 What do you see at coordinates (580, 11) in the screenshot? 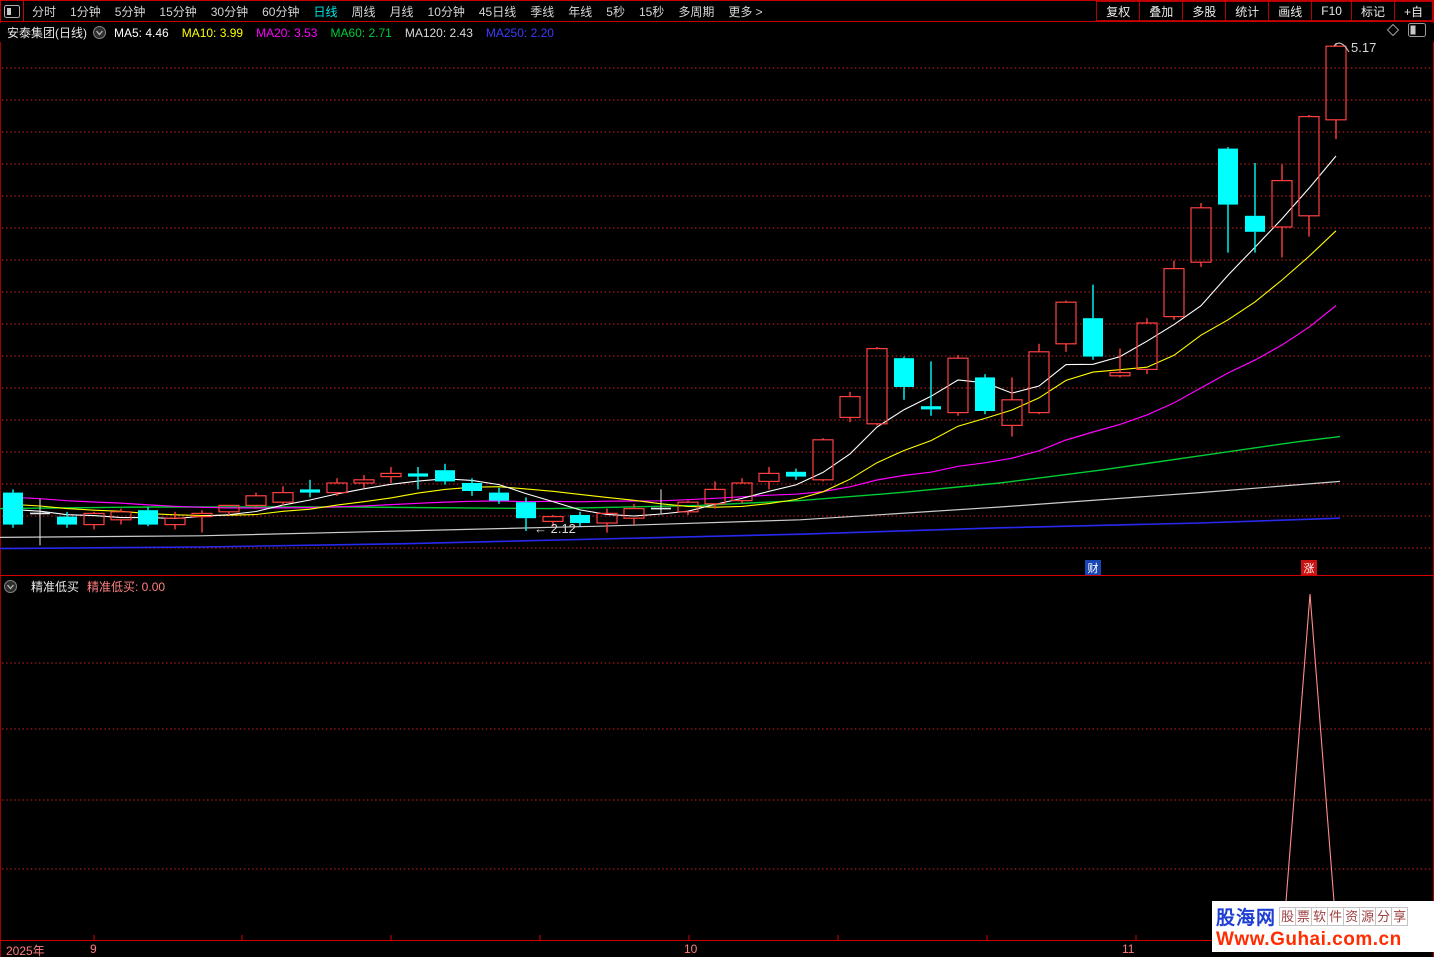
I see `period-年线: 年线` at bounding box center [580, 11].